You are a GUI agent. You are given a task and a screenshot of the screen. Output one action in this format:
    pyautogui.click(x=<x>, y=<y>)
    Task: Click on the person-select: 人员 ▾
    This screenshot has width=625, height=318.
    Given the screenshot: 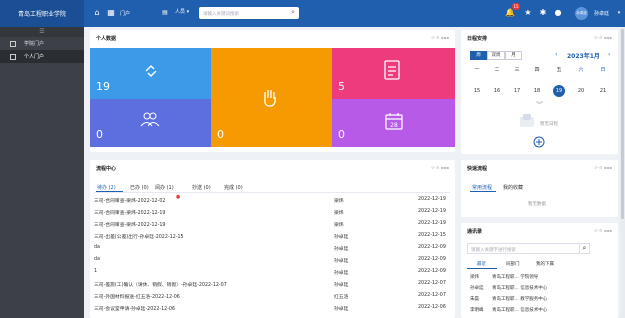 What is the action you would take?
    pyautogui.click(x=182, y=11)
    